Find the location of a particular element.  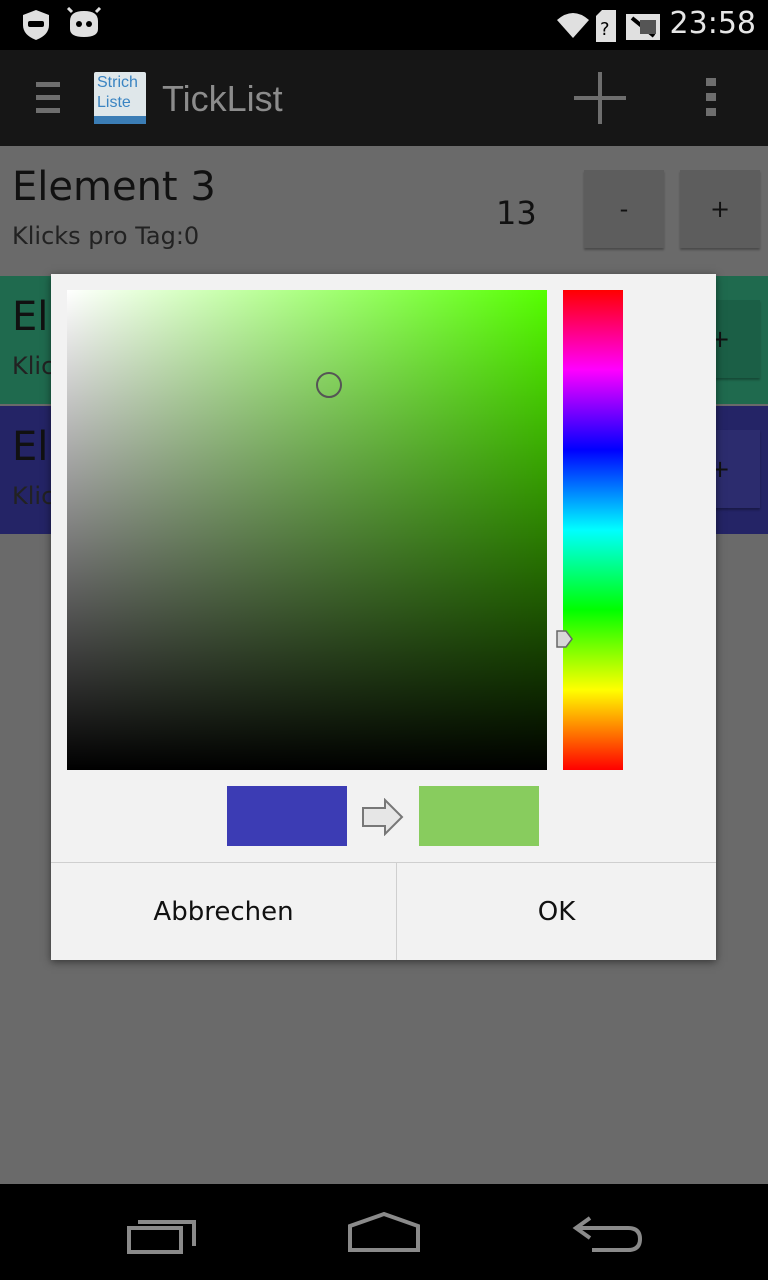

arrow-right-icon is located at coordinates (383, 817).